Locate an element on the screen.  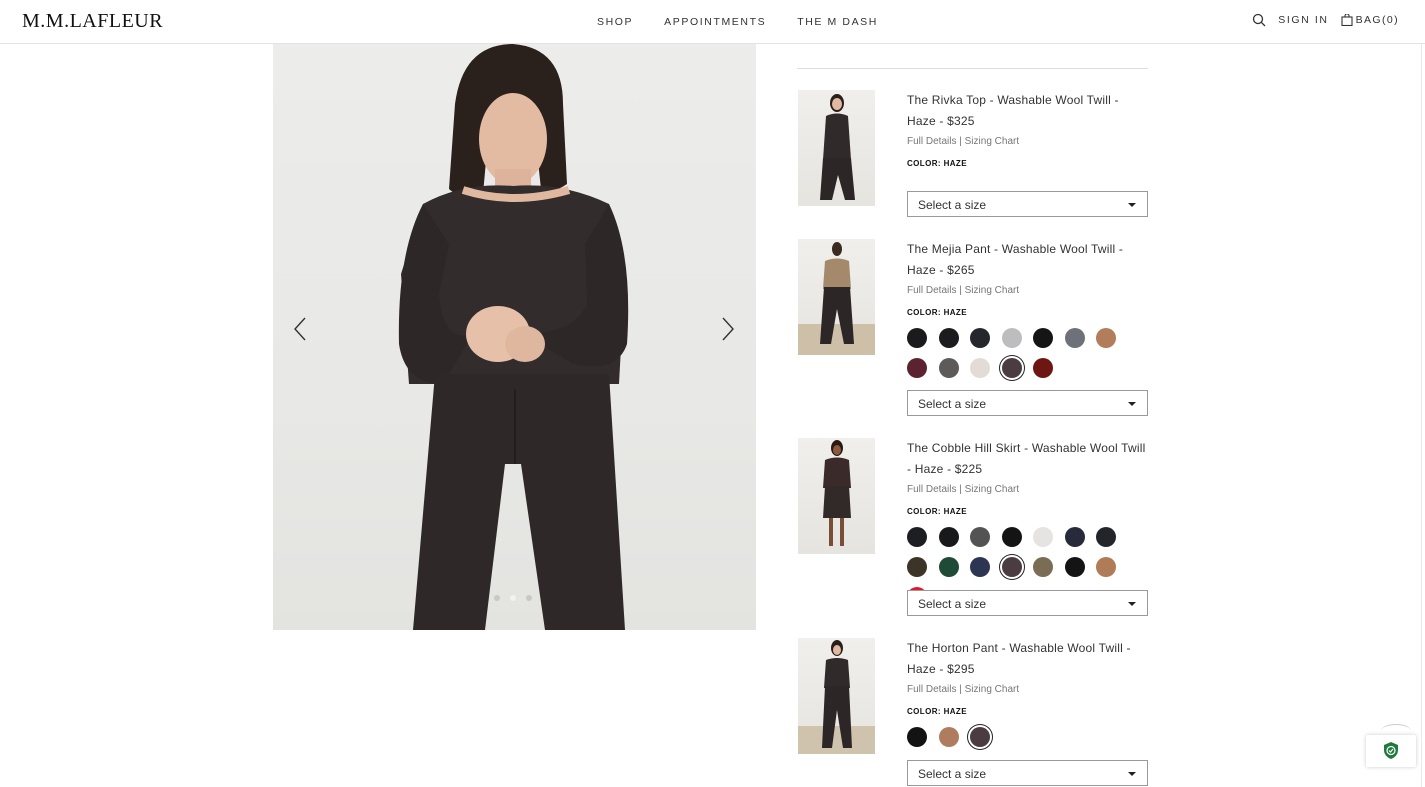
logo: M.M.LAFLEUR is located at coordinates (92, 21).